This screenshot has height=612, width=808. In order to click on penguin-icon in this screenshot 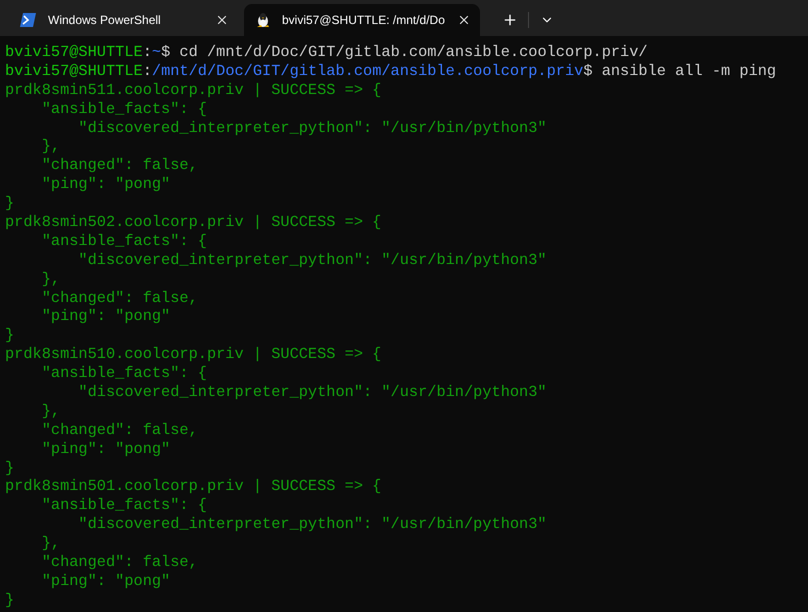, I will do `click(263, 20)`.